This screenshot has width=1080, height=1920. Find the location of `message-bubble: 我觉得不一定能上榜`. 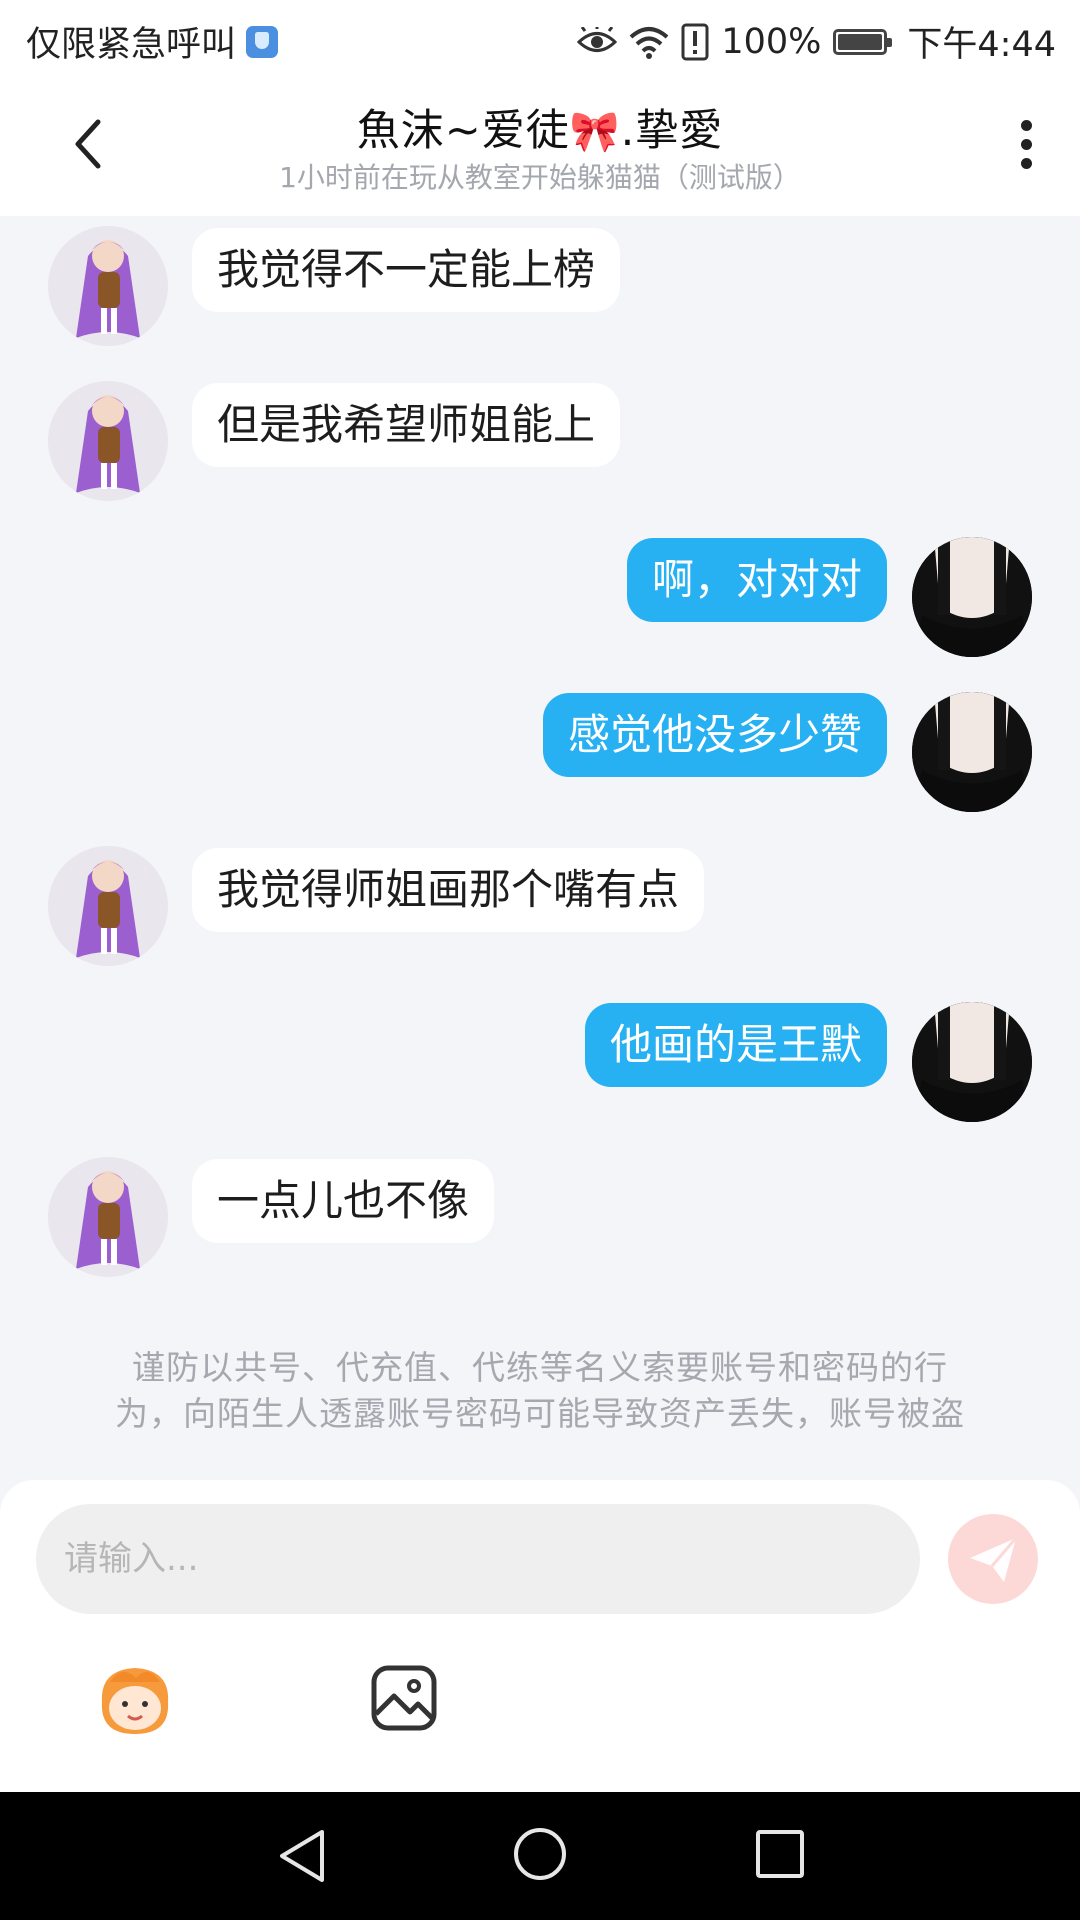

message-bubble: 我觉得不一定能上榜 is located at coordinates (406, 270).